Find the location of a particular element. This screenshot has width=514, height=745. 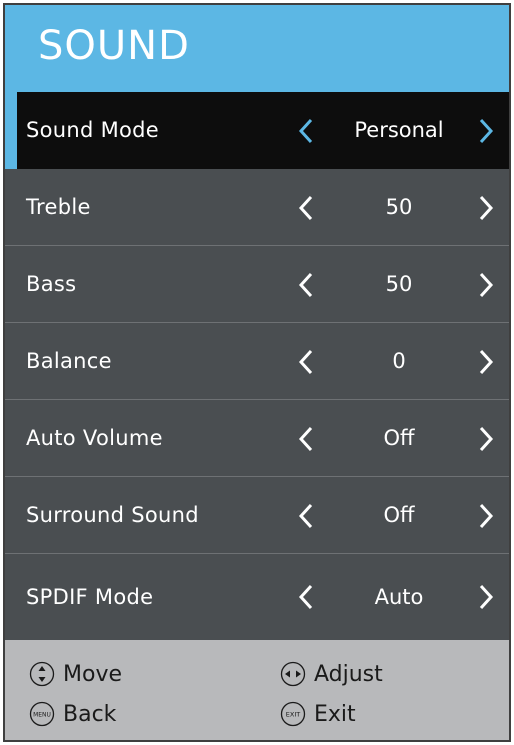

row-label: Sound Mode is located at coordinates (93, 130).